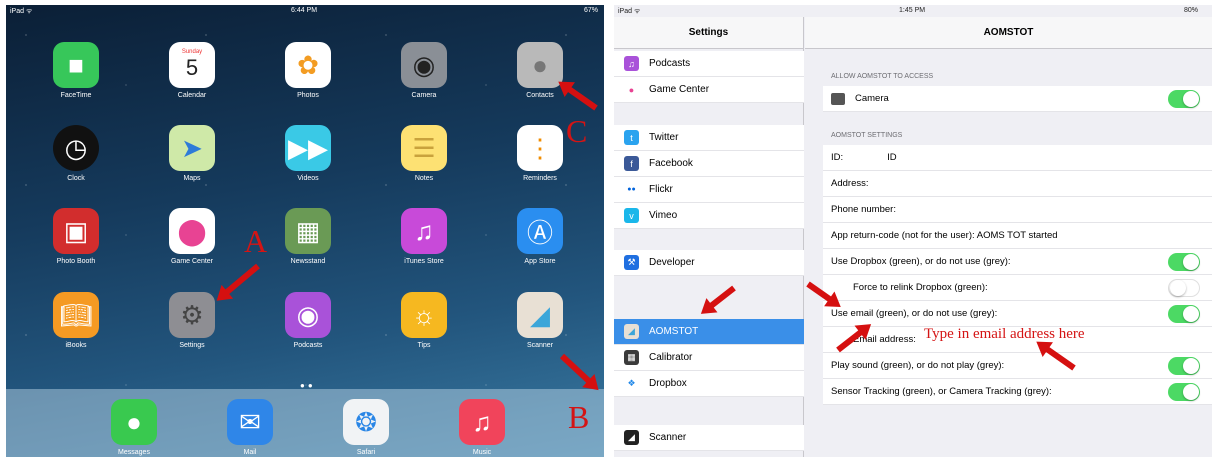 This screenshot has height=460, width=1213. I want to click on dock: ● Messages ✉ Mail ❂ Safari ♫ Music, so click(305, 423).